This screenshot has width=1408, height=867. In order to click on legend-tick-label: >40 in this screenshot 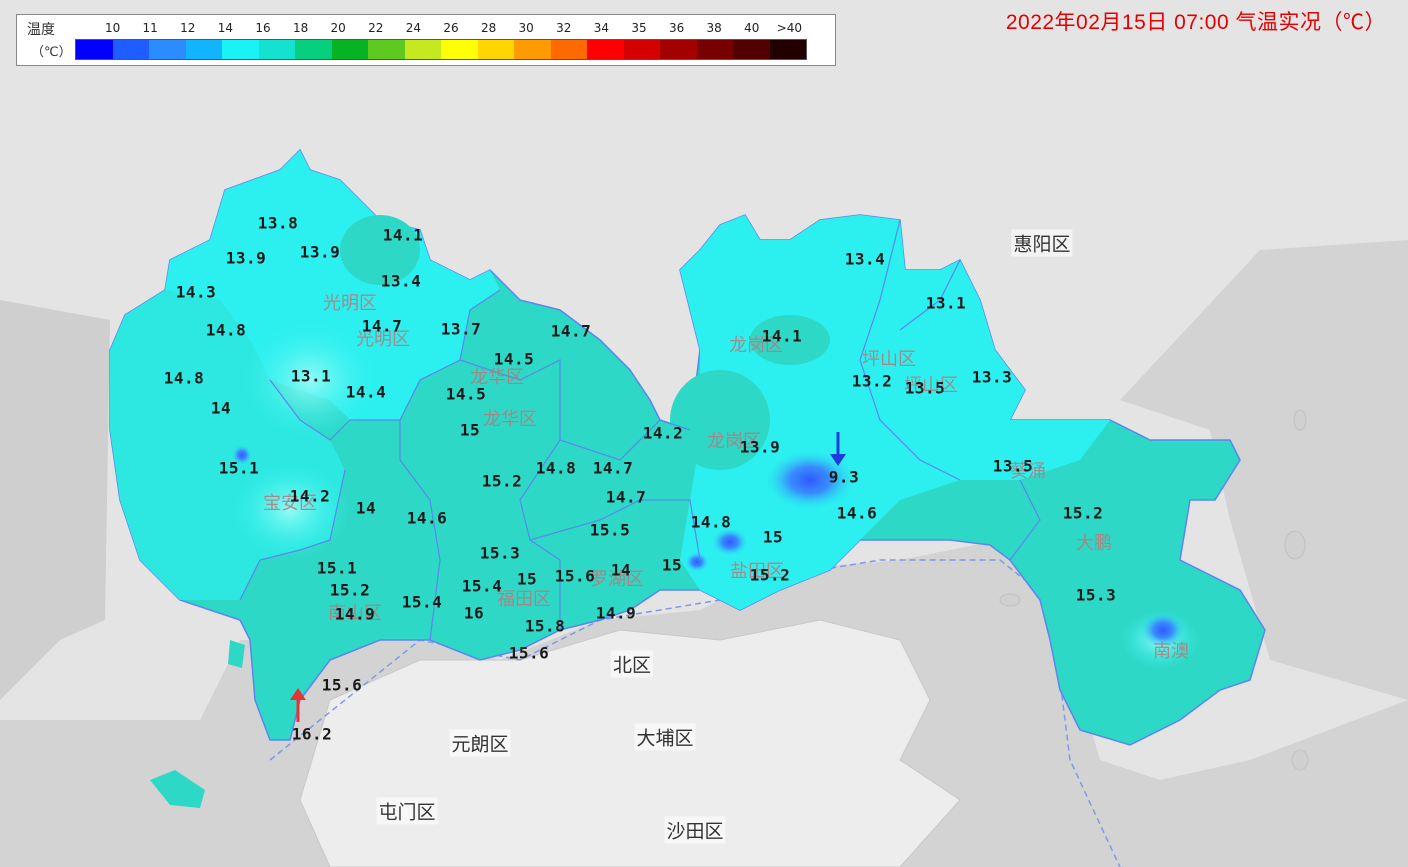, I will do `click(789, 28)`.